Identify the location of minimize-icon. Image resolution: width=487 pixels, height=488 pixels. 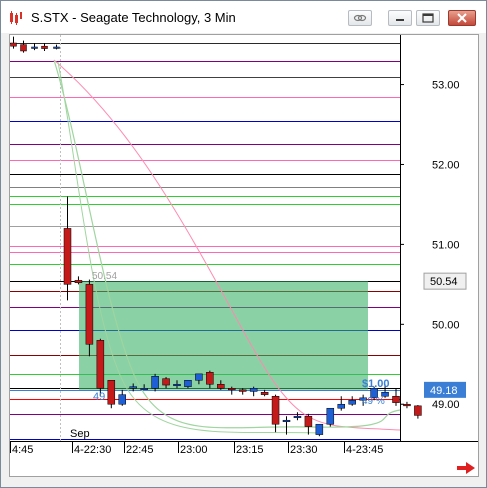
(400, 20).